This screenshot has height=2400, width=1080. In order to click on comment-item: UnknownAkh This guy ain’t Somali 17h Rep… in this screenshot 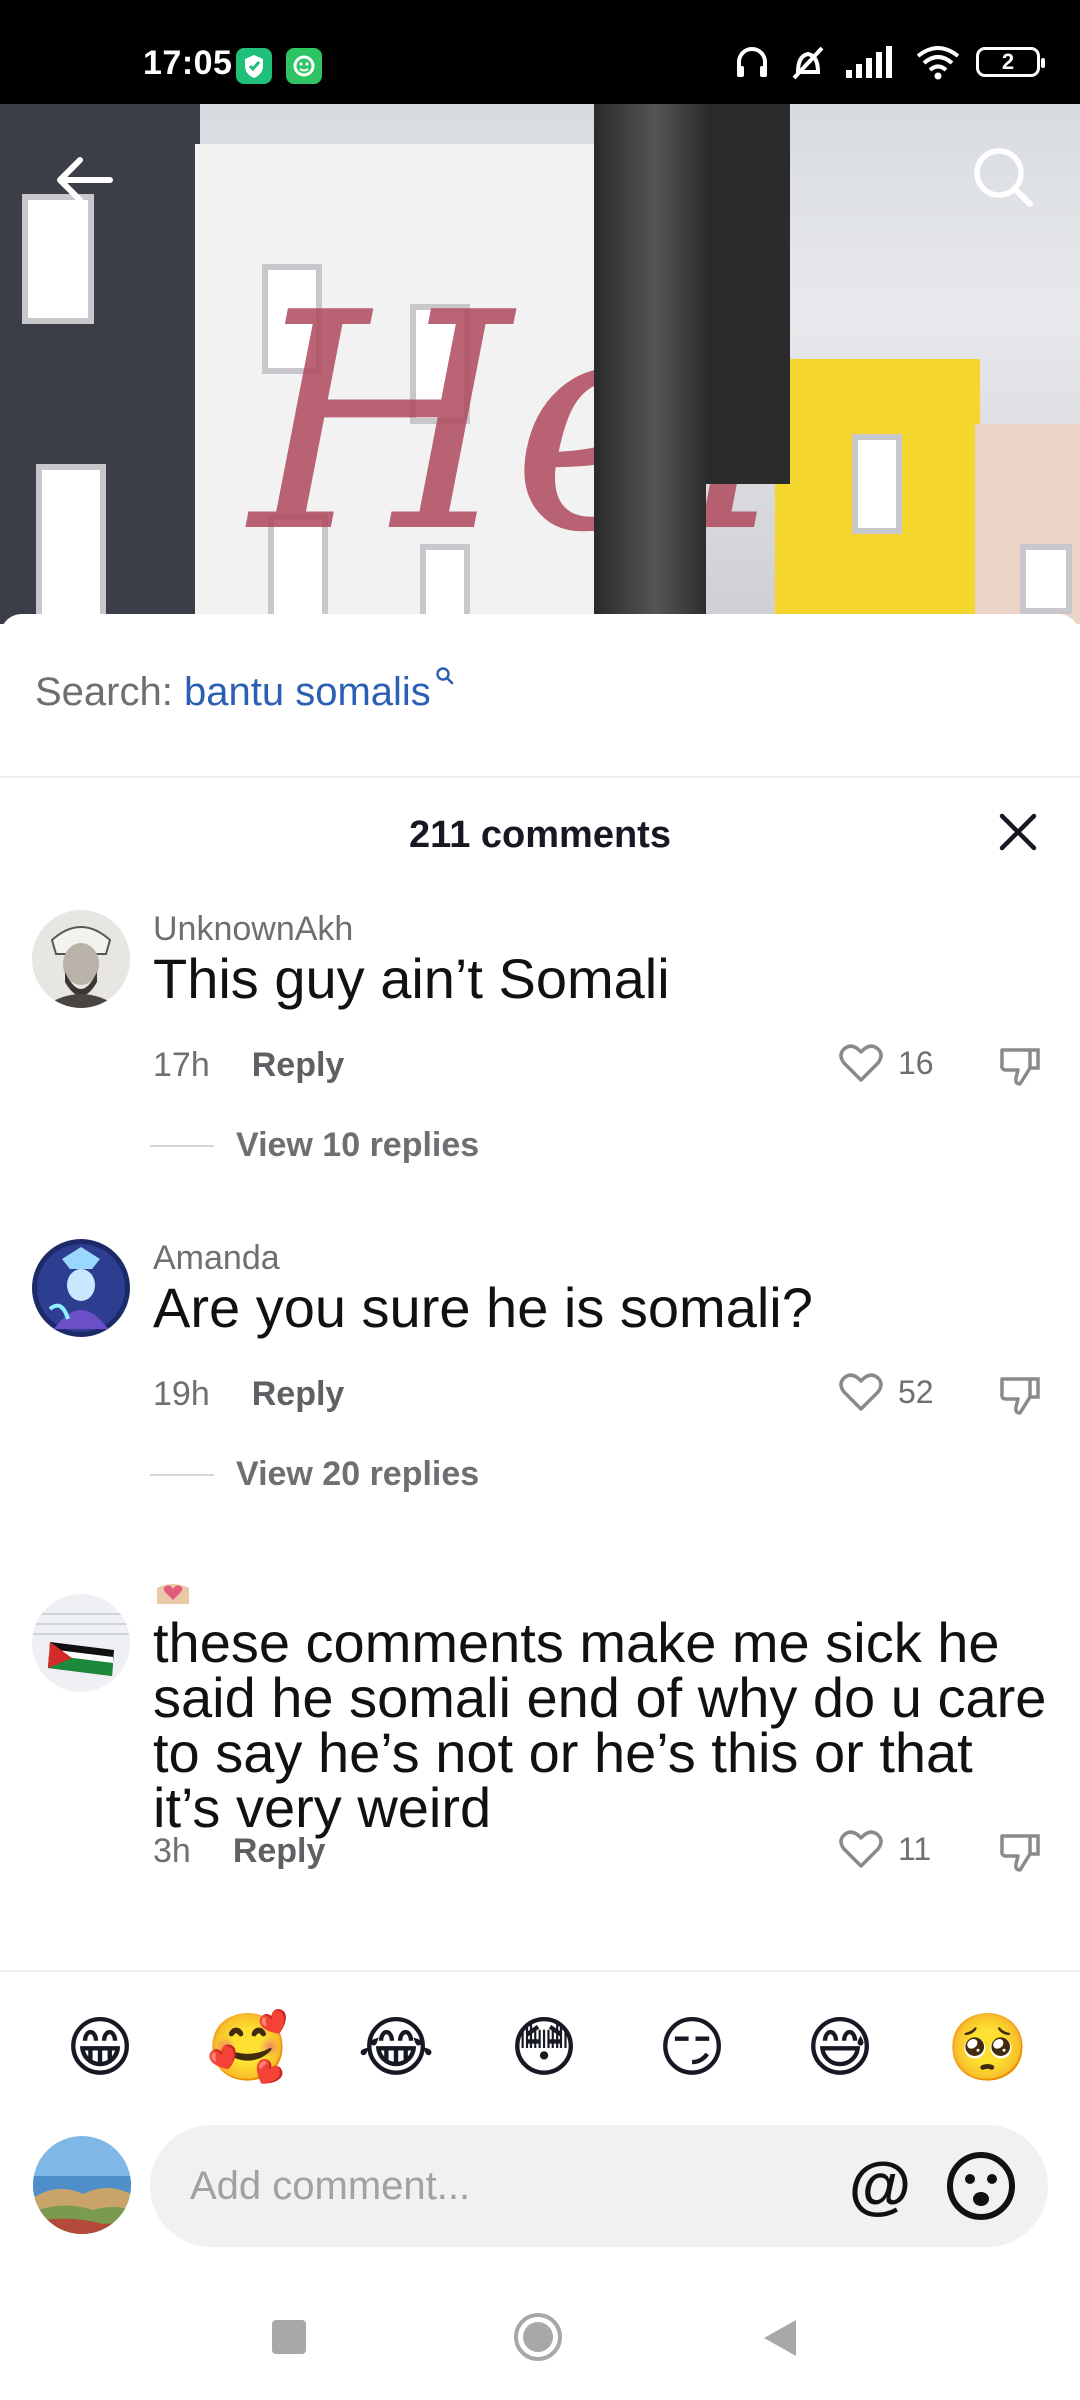, I will do `click(540, 1037)`.